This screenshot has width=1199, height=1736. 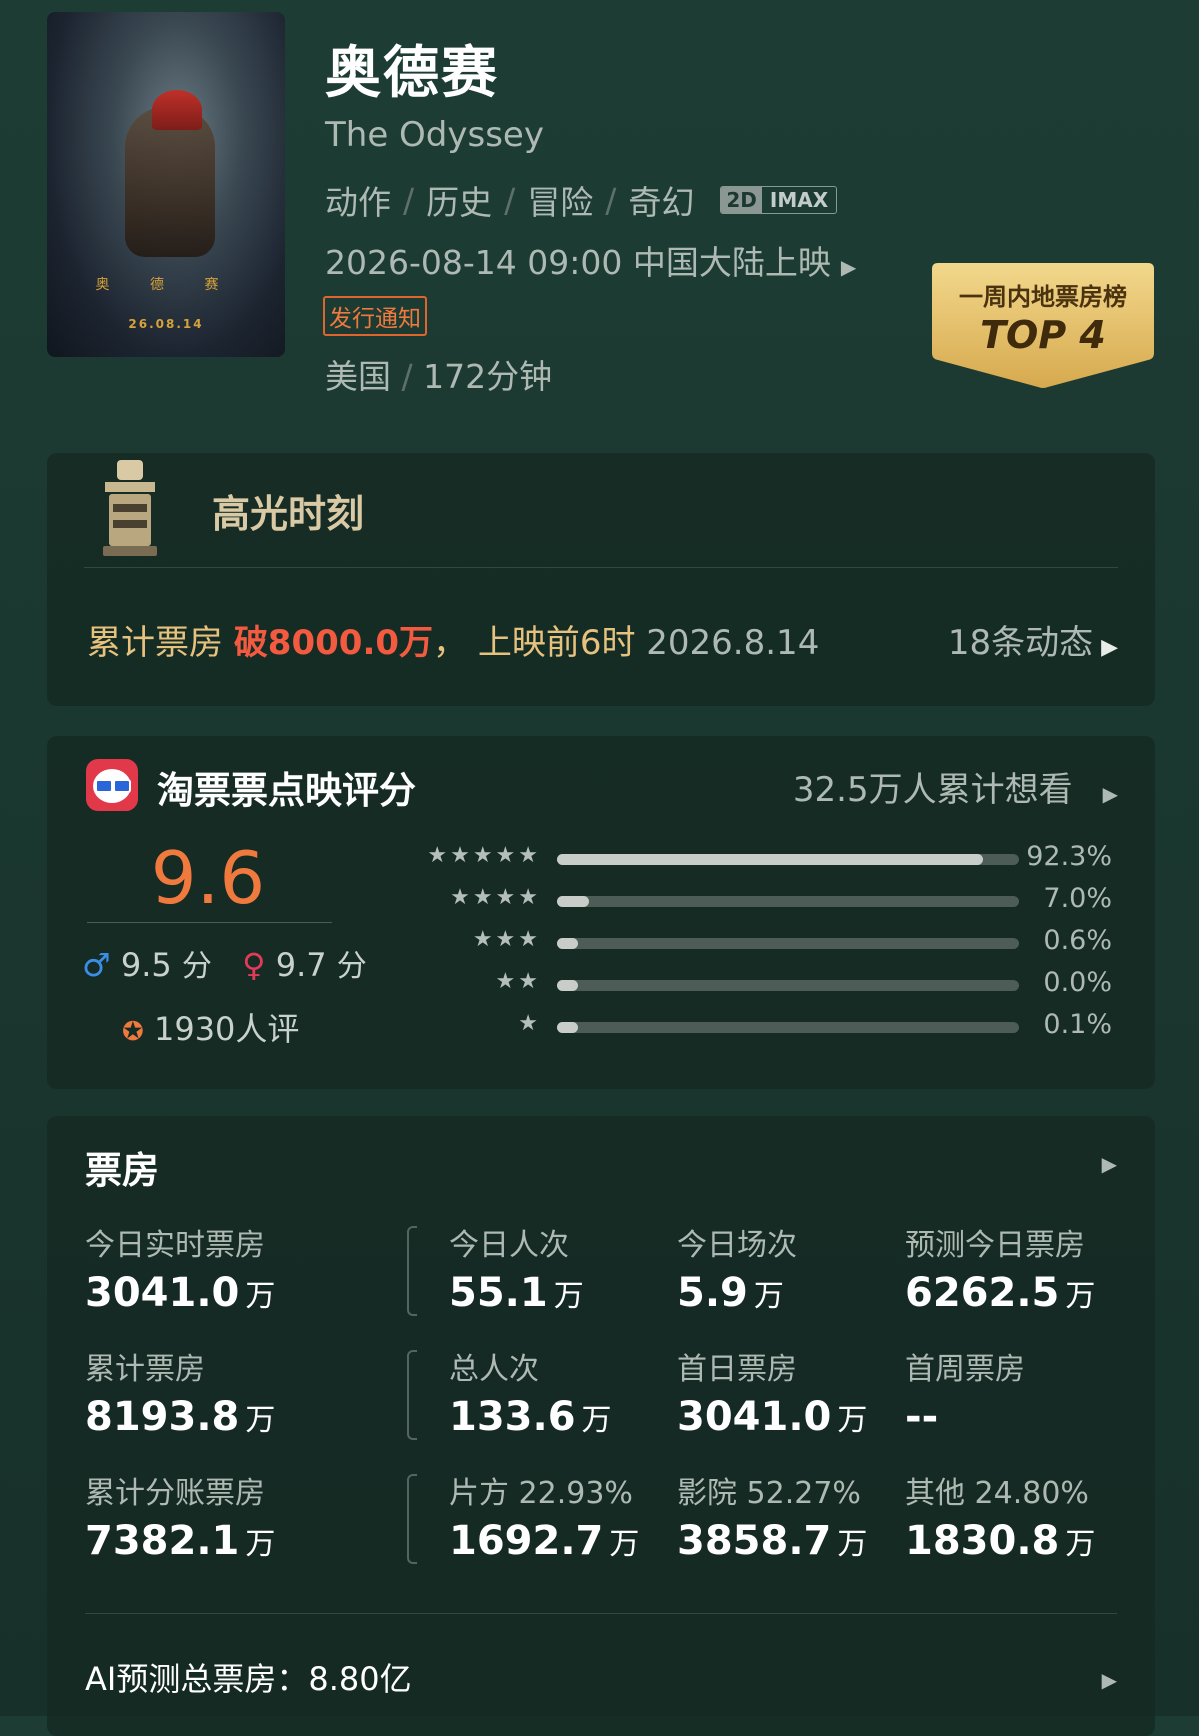 What do you see at coordinates (516, 1268) in the screenshot?
I see `stat-today-admissions: 今日人次 55.1 万` at bounding box center [516, 1268].